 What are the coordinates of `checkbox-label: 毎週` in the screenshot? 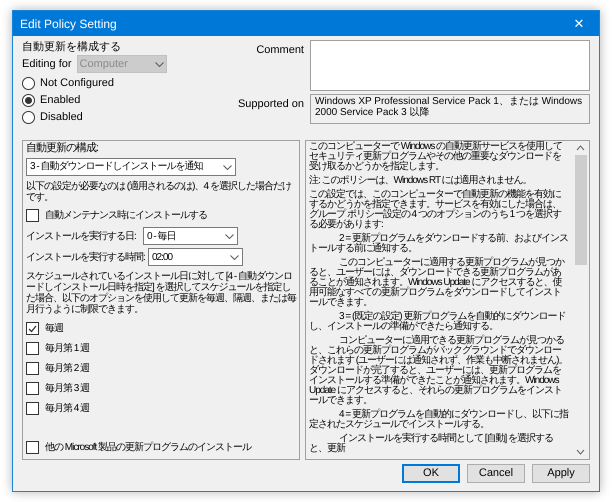 It's located at (54, 328).